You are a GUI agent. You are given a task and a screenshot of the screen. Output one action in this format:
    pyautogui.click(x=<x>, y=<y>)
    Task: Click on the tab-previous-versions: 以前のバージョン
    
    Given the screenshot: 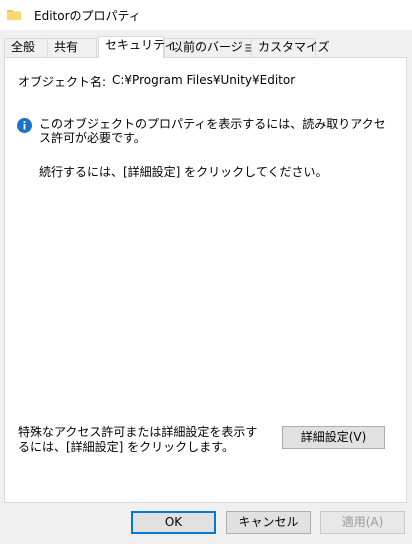 What is the action you would take?
    pyautogui.click(x=215, y=47)
    